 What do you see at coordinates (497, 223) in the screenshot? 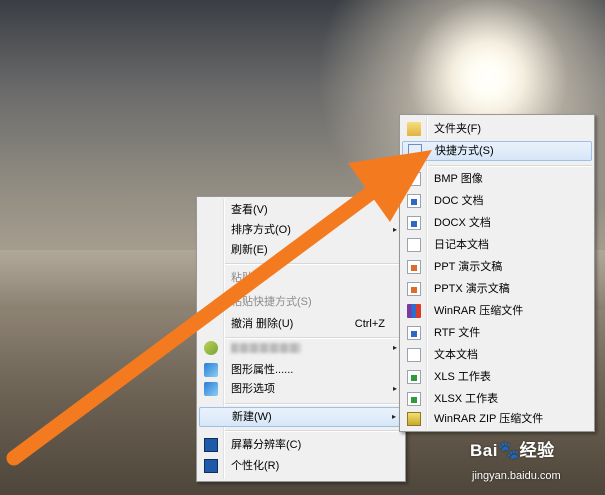
I see `new-item-docx: DOCX 文档` at bounding box center [497, 223].